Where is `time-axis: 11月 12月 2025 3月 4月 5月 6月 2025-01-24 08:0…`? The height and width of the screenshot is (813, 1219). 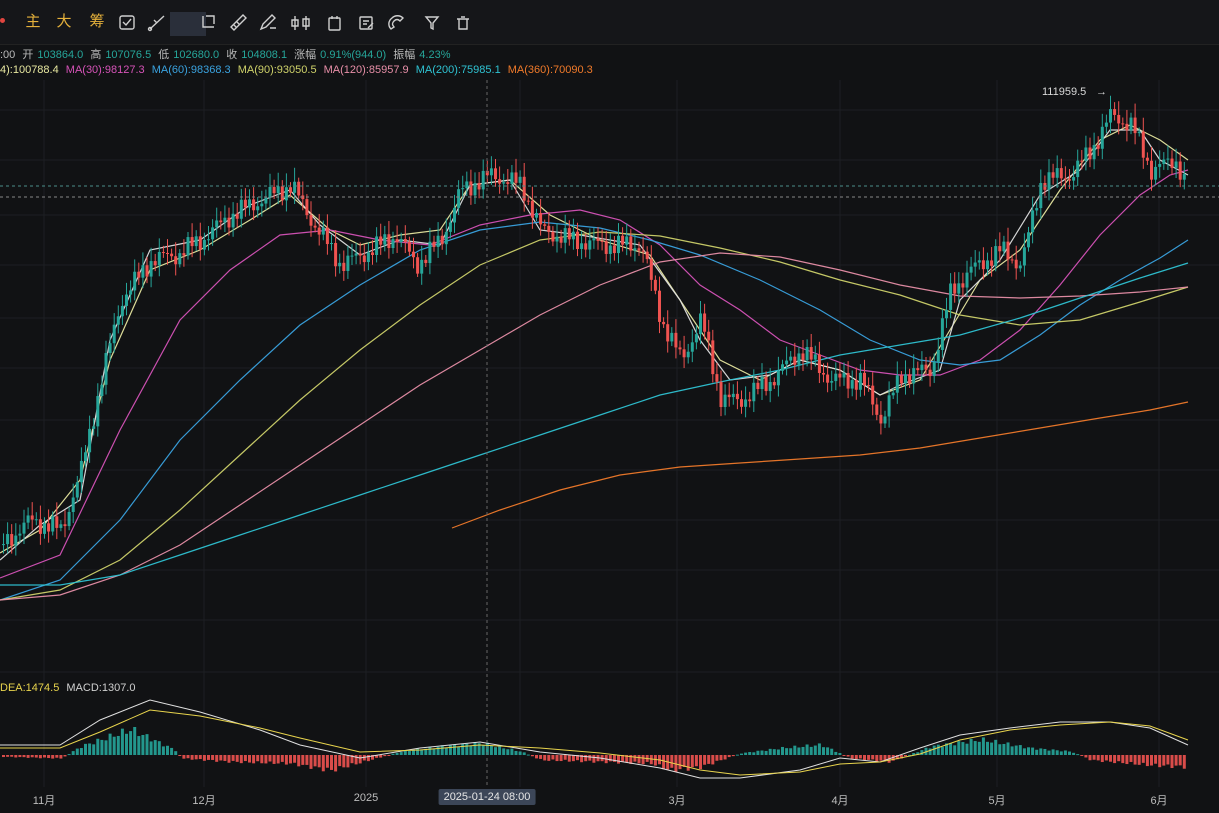 time-axis: 11月 12月 2025 3月 4月 5月 6月 2025-01-24 08:0… is located at coordinates (609, 800).